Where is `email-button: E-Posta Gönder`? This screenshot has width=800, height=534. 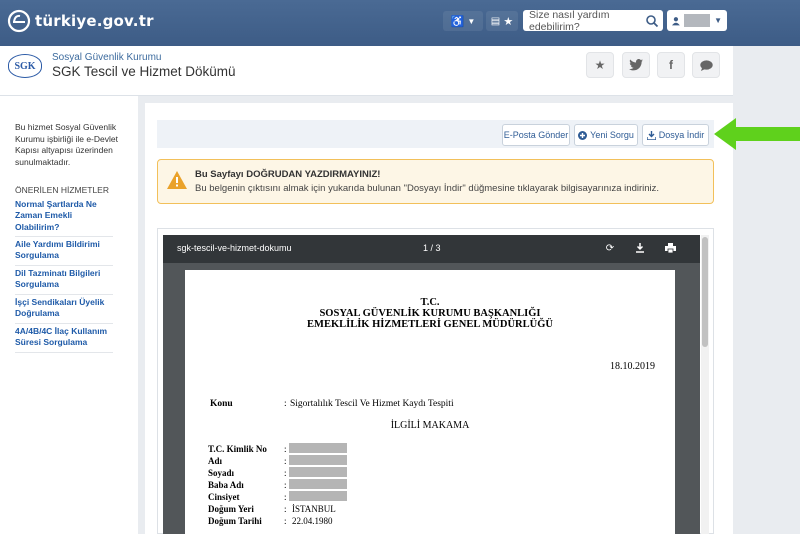 email-button: E-Posta Gönder is located at coordinates (536, 135).